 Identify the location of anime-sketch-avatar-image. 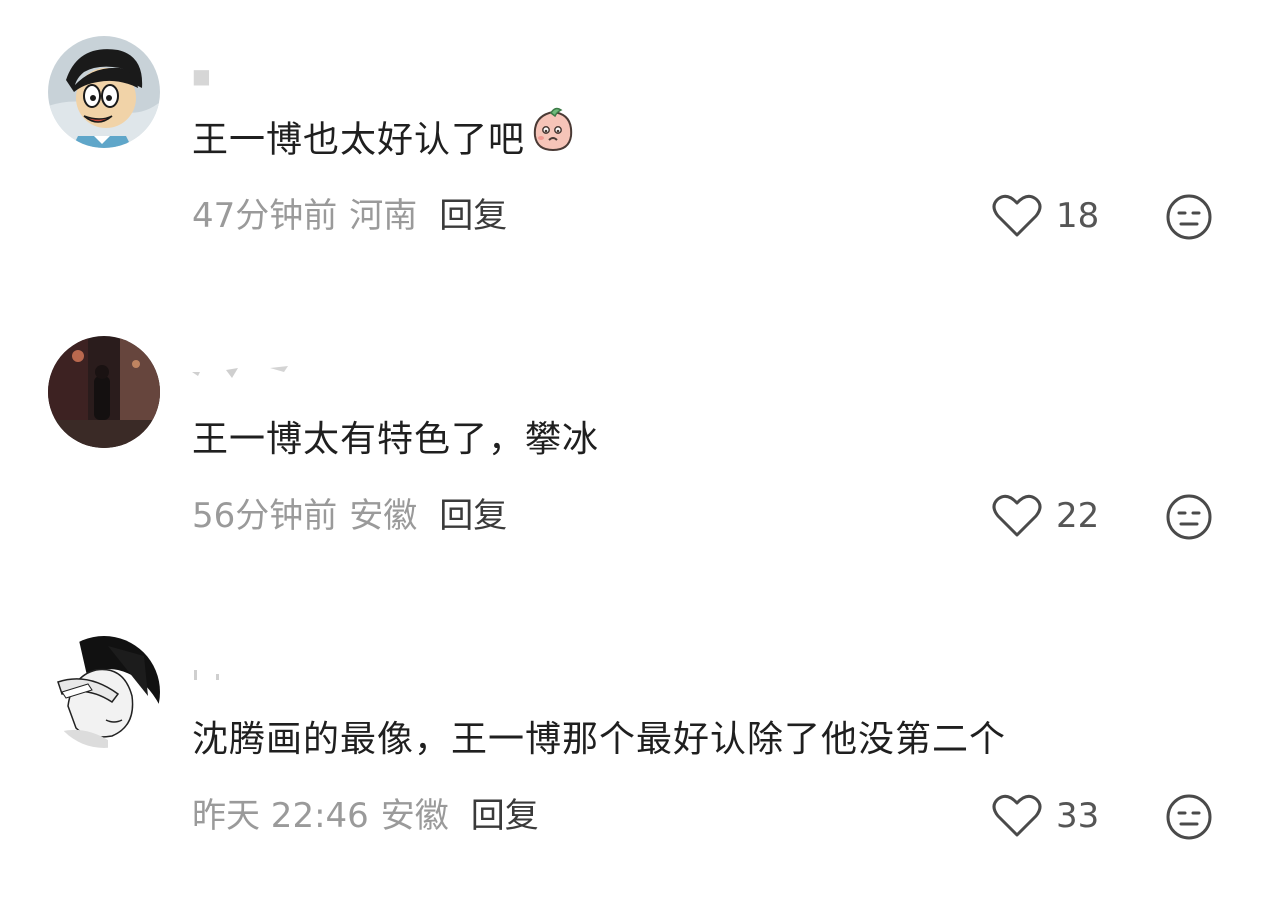
(104, 692).